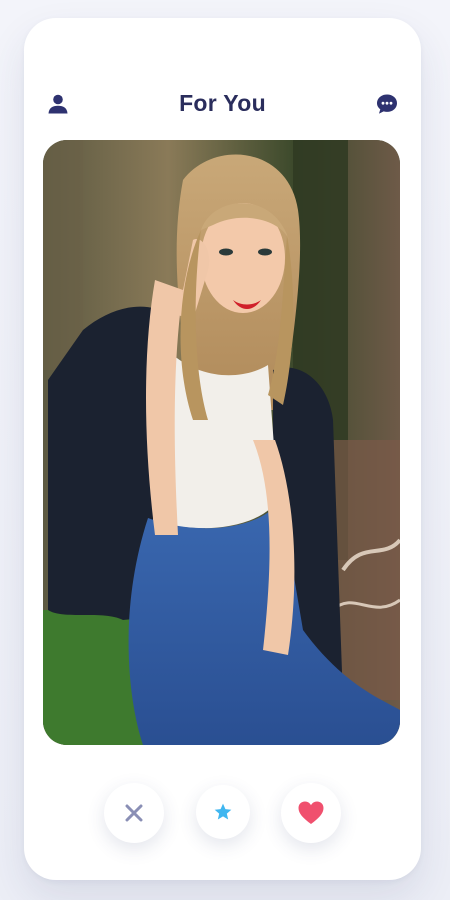 This screenshot has width=450, height=900. I want to click on heart-icon, so click(311, 812).